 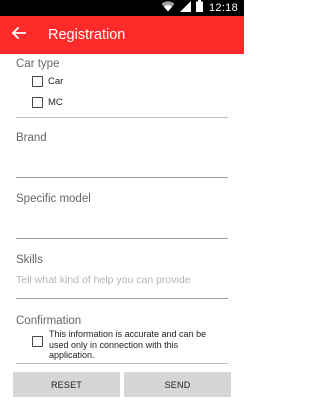 What do you see at coordinates (103, 280) in the screenshot?
I see `skills-input: Tell what kind of help you can provide` at bounding box center [103, 280].